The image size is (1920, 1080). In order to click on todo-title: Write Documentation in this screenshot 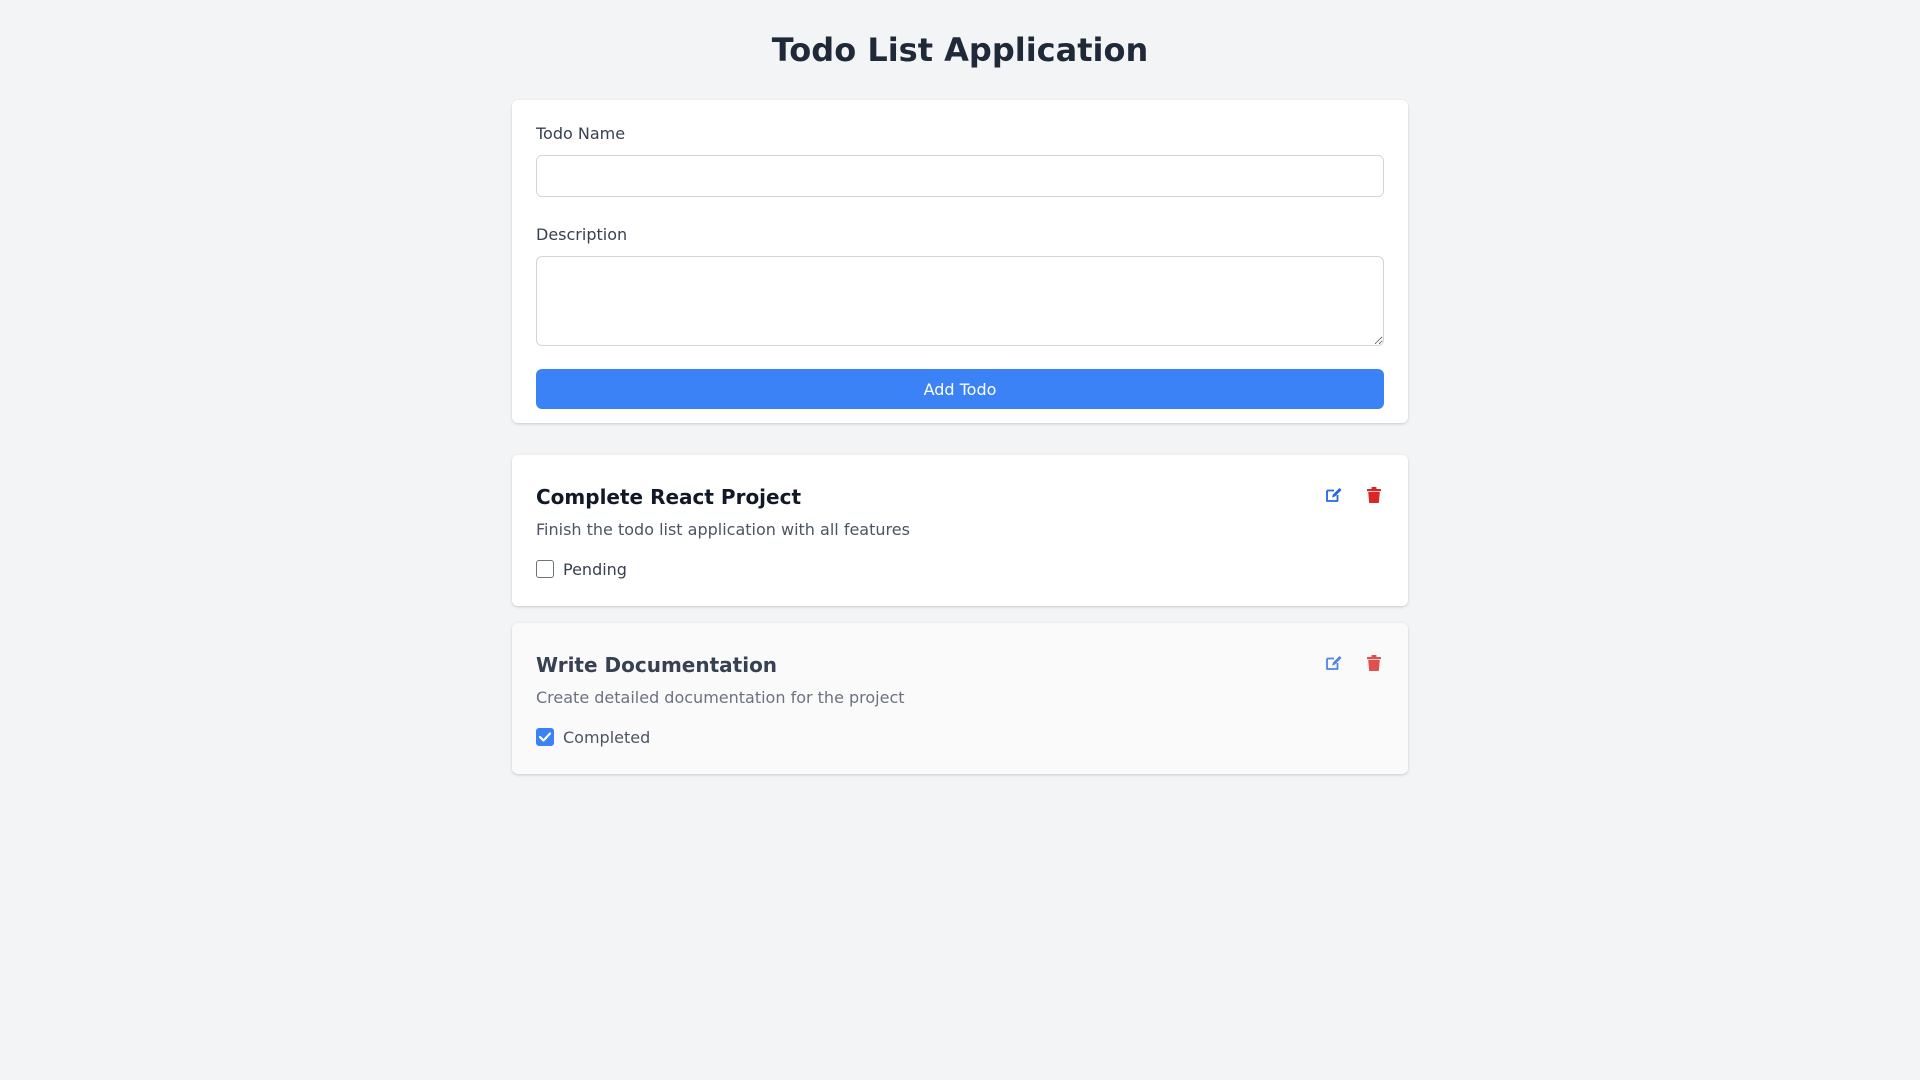, I will do `click(657, 665)`.